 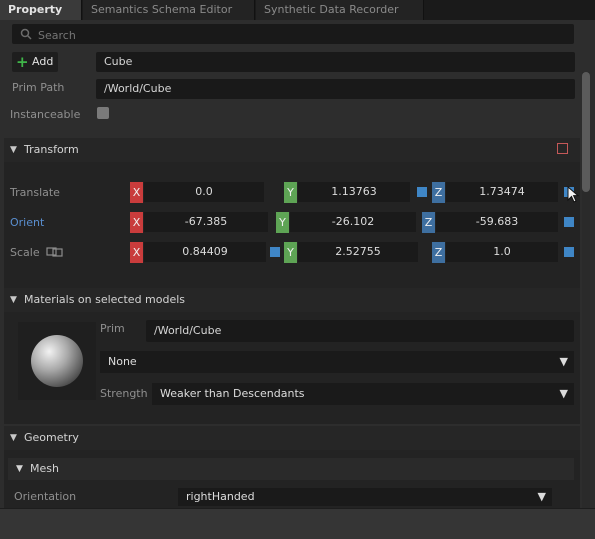 What do you see at coordinates (232, 393) in the screenshot?
I see `strength-select-value: Weaker than Descendants` at bounding box center [232, 393].